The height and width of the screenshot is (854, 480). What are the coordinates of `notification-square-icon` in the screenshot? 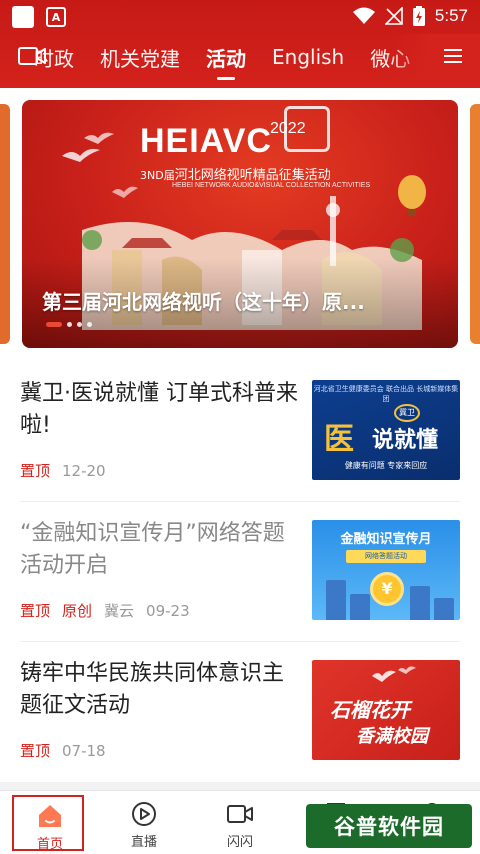 It's located at (23, 17).